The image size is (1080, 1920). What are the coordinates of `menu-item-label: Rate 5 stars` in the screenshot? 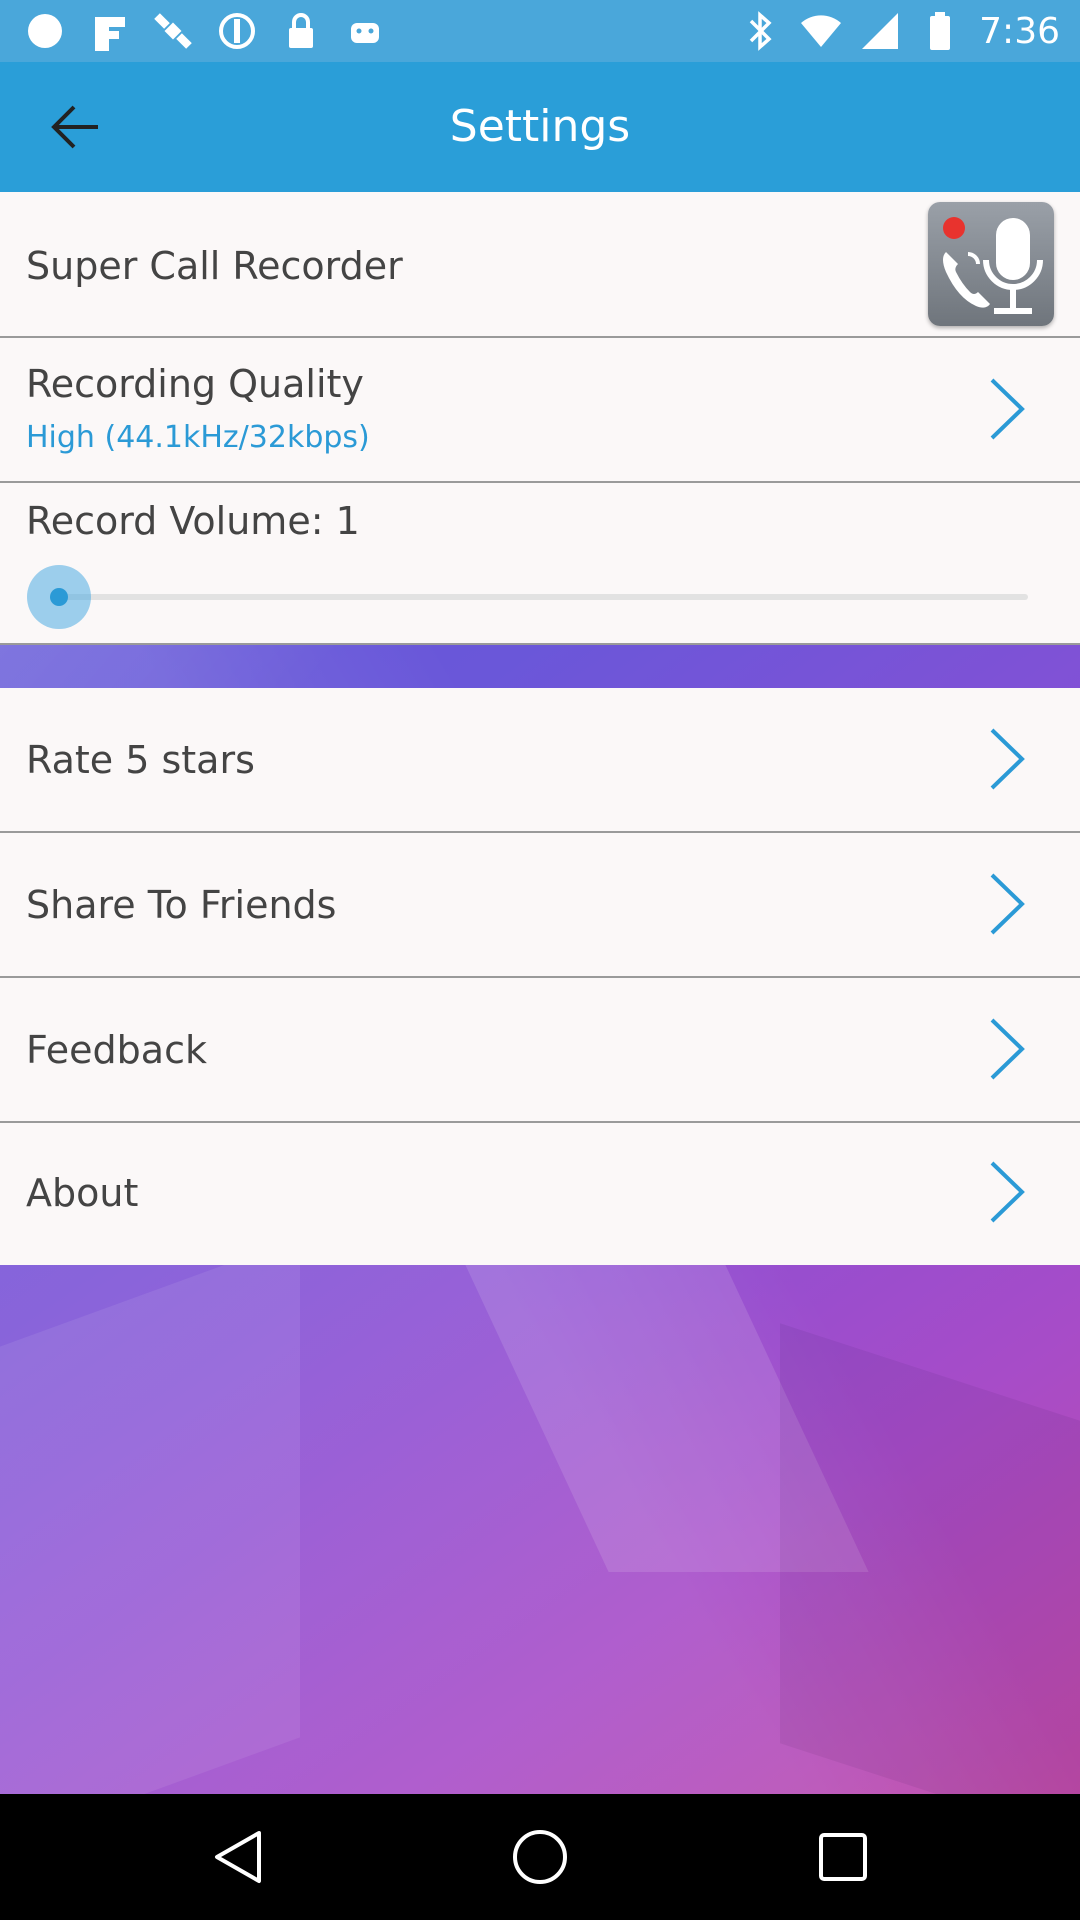 It's located at (140, 760).